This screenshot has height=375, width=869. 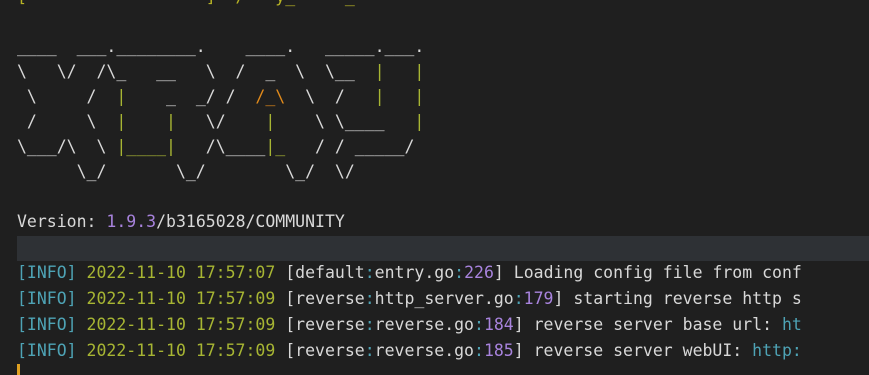 What do you see at coordinates (350, 146) in the screenshot?
I see `banner-row-5-text-c: / / _____/` at bounding box center [350, 146].